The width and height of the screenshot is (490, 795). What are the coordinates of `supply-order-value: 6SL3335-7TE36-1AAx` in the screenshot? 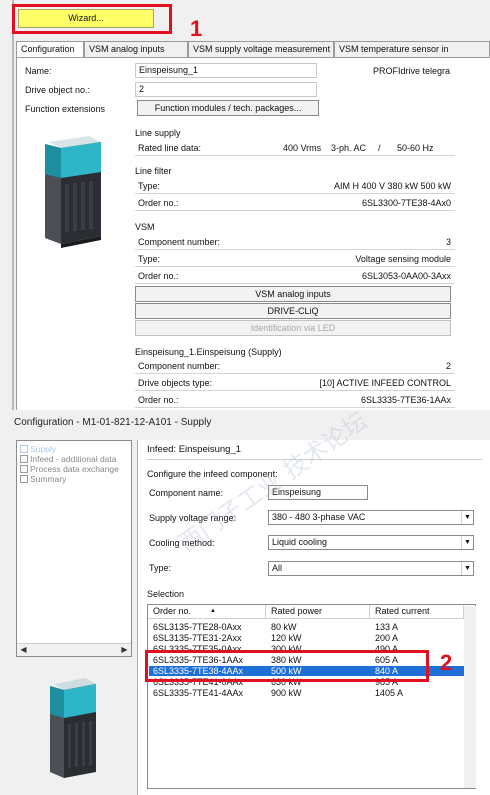 It's located at (405, 400).